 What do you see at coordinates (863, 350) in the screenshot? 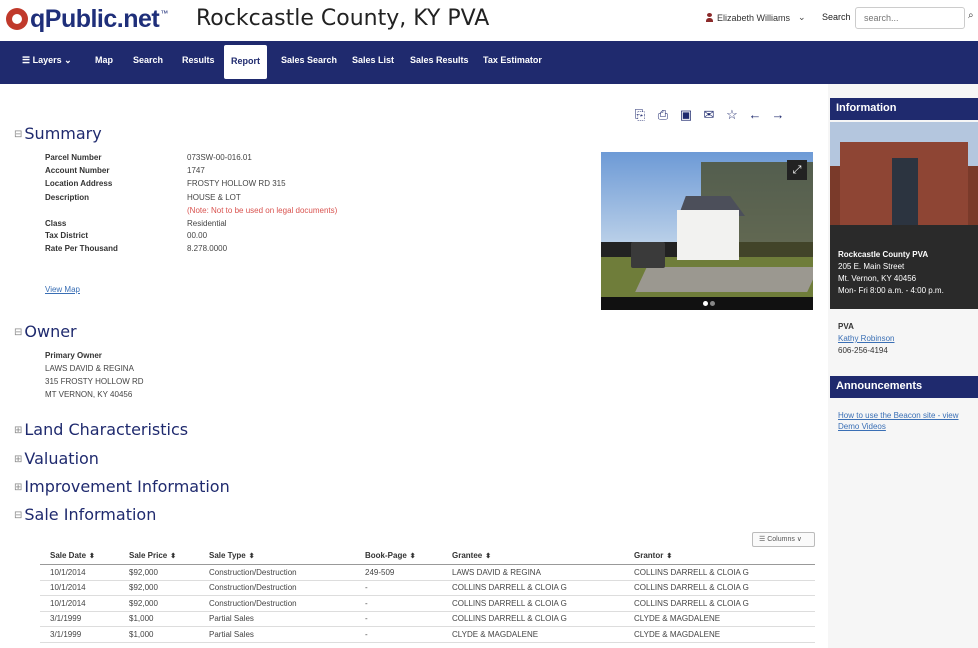
I see `pva-phone: 606-256-4194` at bounding box center [863, 350].